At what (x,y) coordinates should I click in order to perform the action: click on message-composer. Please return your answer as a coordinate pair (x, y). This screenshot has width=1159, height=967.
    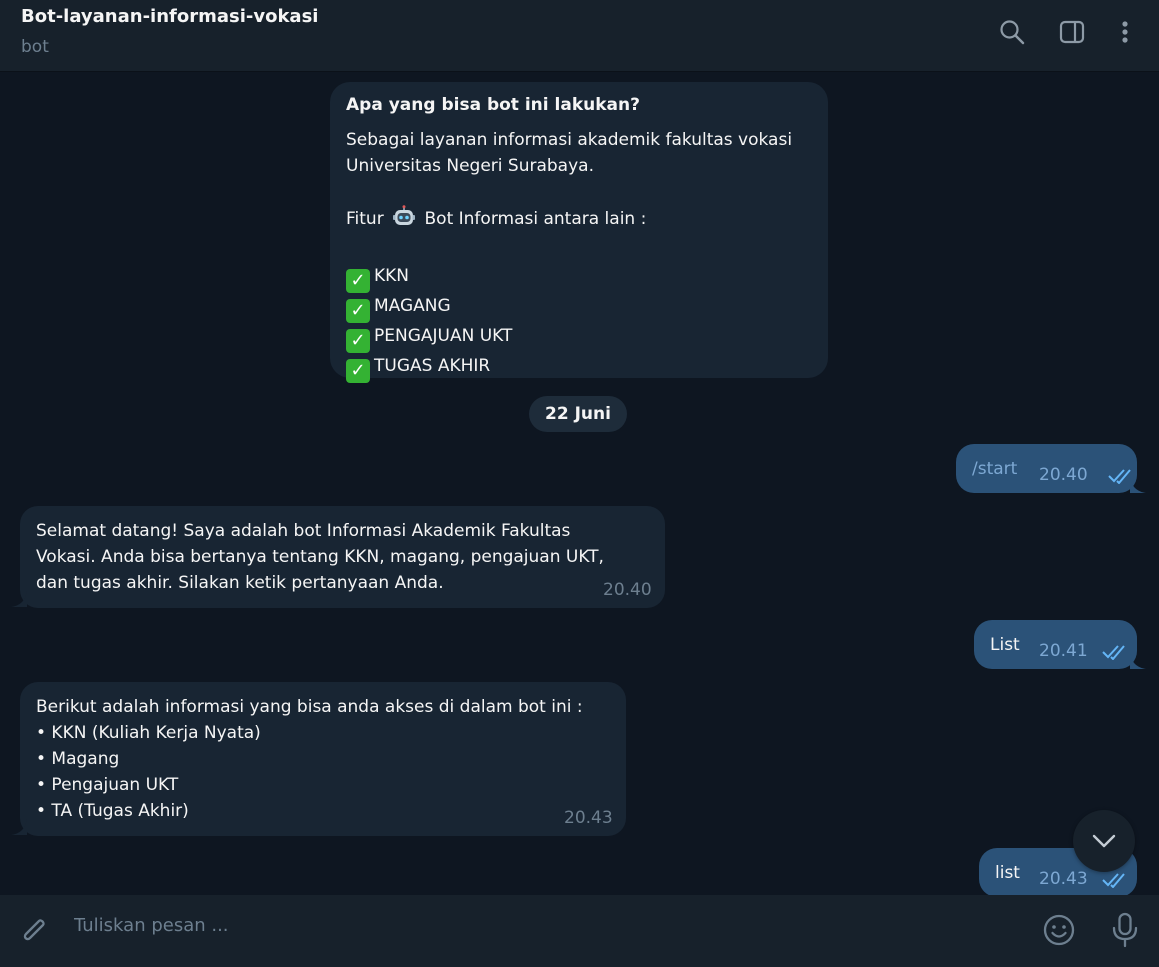
    Looking at the image, I should click on (579, 931).